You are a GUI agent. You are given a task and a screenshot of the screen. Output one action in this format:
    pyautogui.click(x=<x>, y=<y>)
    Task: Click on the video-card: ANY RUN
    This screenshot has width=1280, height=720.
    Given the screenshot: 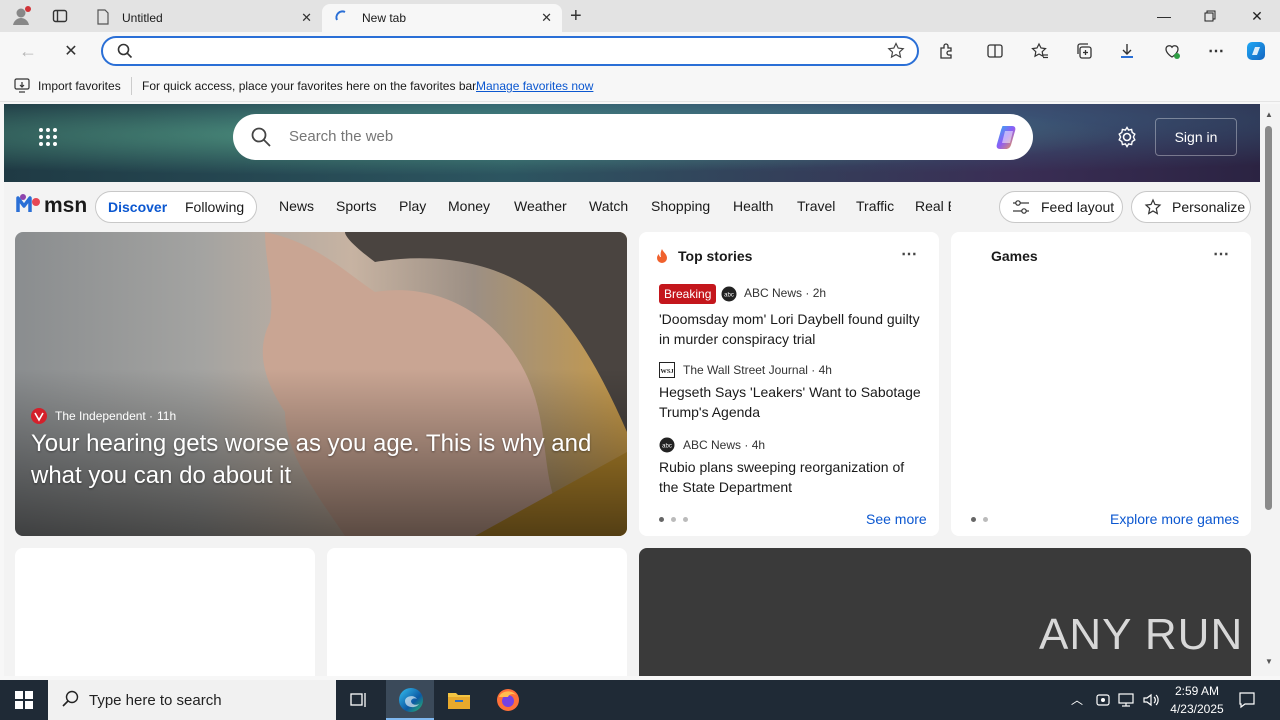 What is the action you would take?
    pyautogui.click(x=945, y=612)
    